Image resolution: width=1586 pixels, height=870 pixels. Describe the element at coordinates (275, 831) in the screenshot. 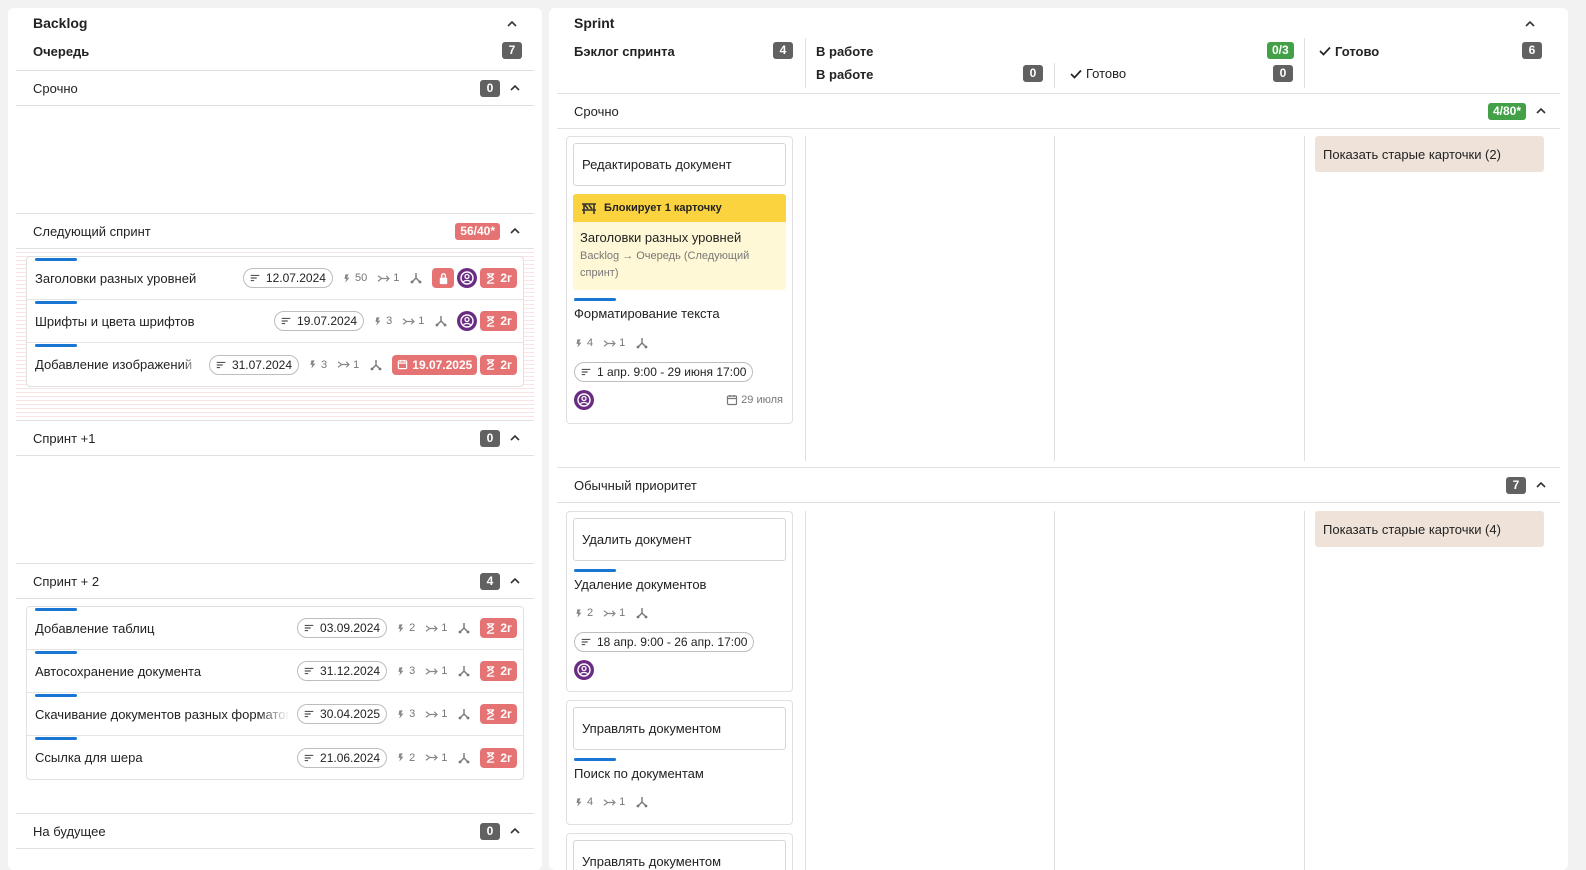

I see `section-future: На будущее 0` at that location.